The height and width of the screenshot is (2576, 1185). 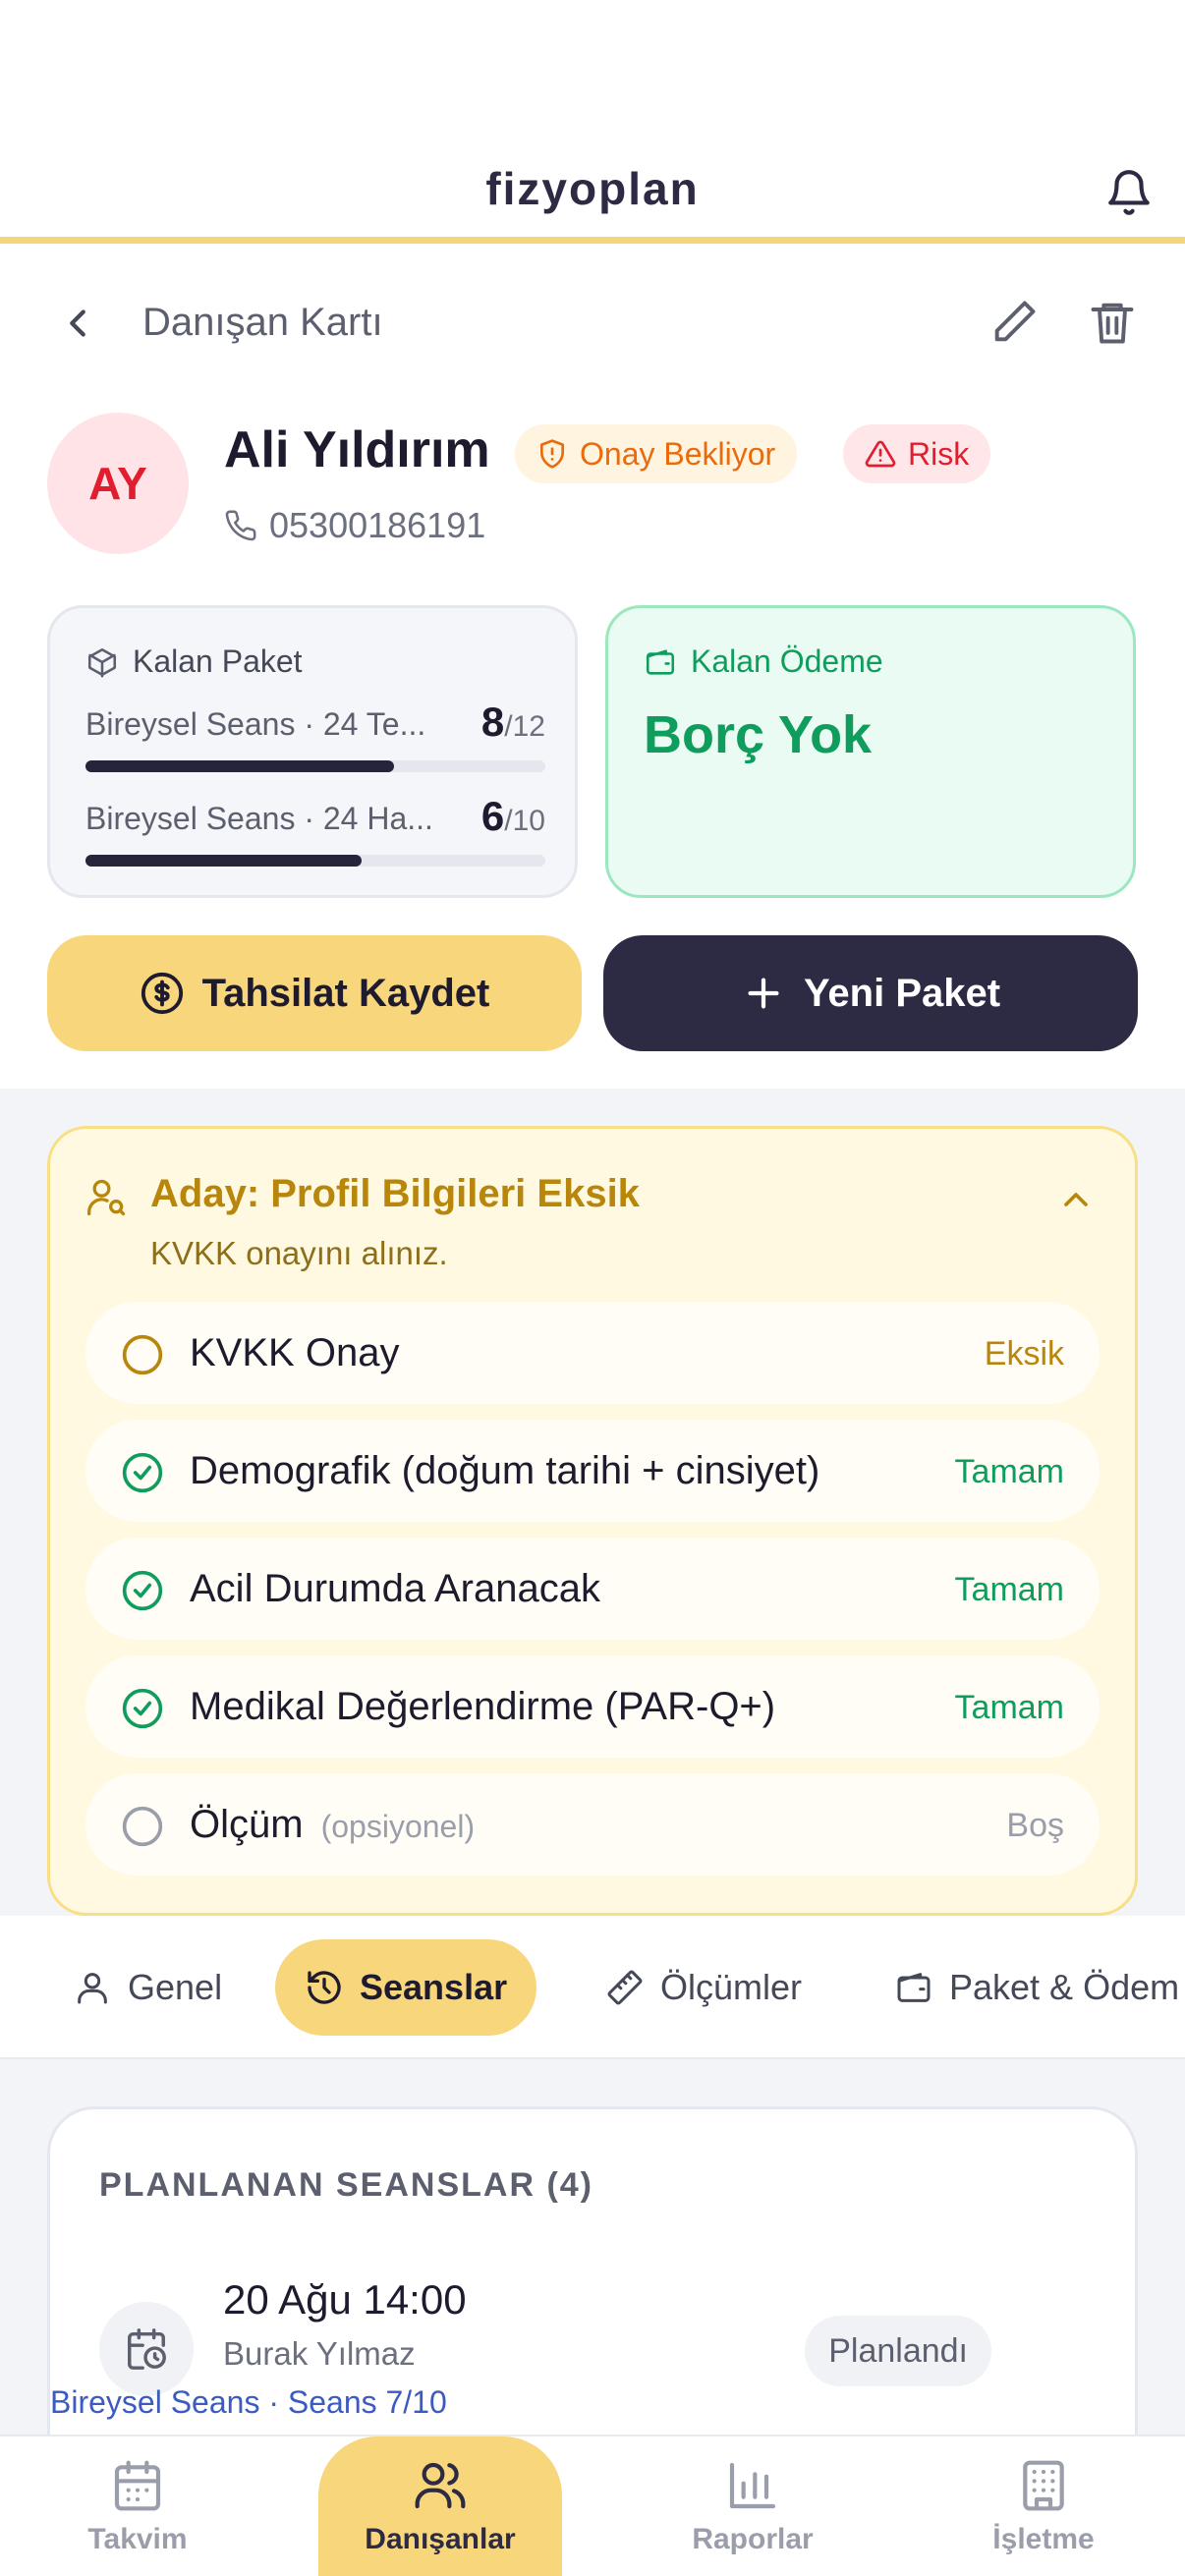 I want to click on checklist-item-emergency-contact: Acil Durumda Aranacak Tamam, so click(x=592, y=1589).